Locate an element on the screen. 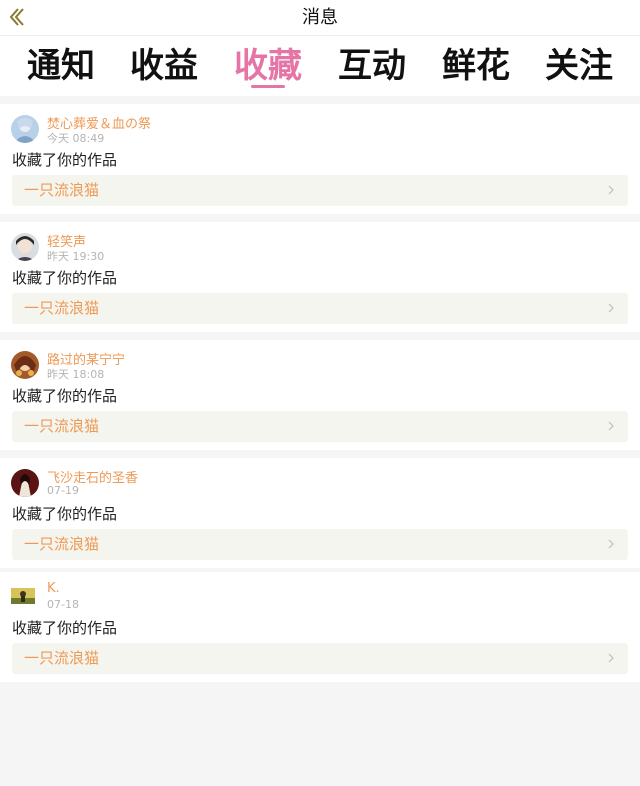 The image size is (640, 786). timestamp: 今天 08:49 is located at coordinates (76, 138).